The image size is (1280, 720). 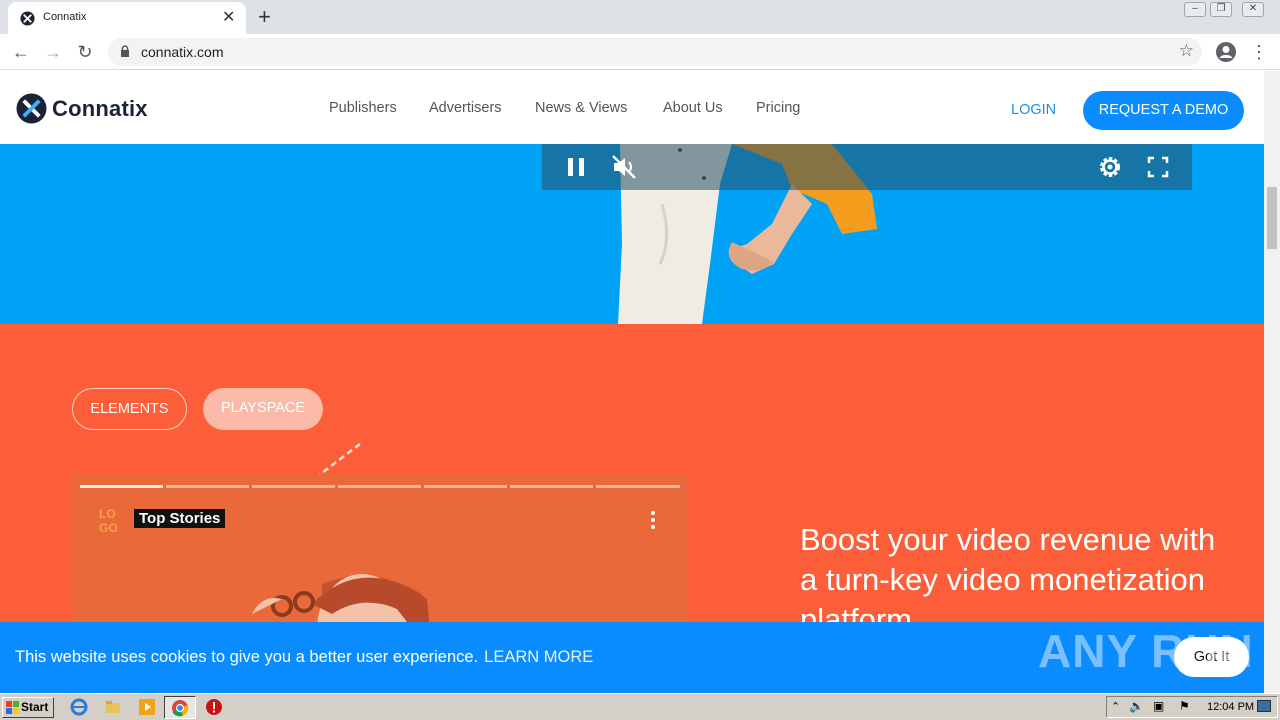 I want to click on windows-flag-icon, so click(x=12, y=707).